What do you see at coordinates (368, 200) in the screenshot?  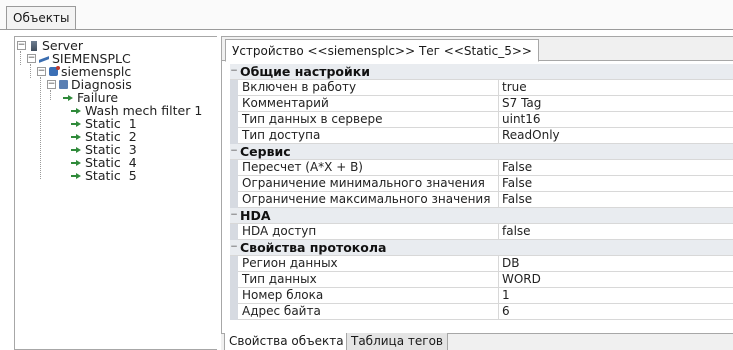 I see `property-name: Ограничение максимального значения` at bounding box center [368, 200].